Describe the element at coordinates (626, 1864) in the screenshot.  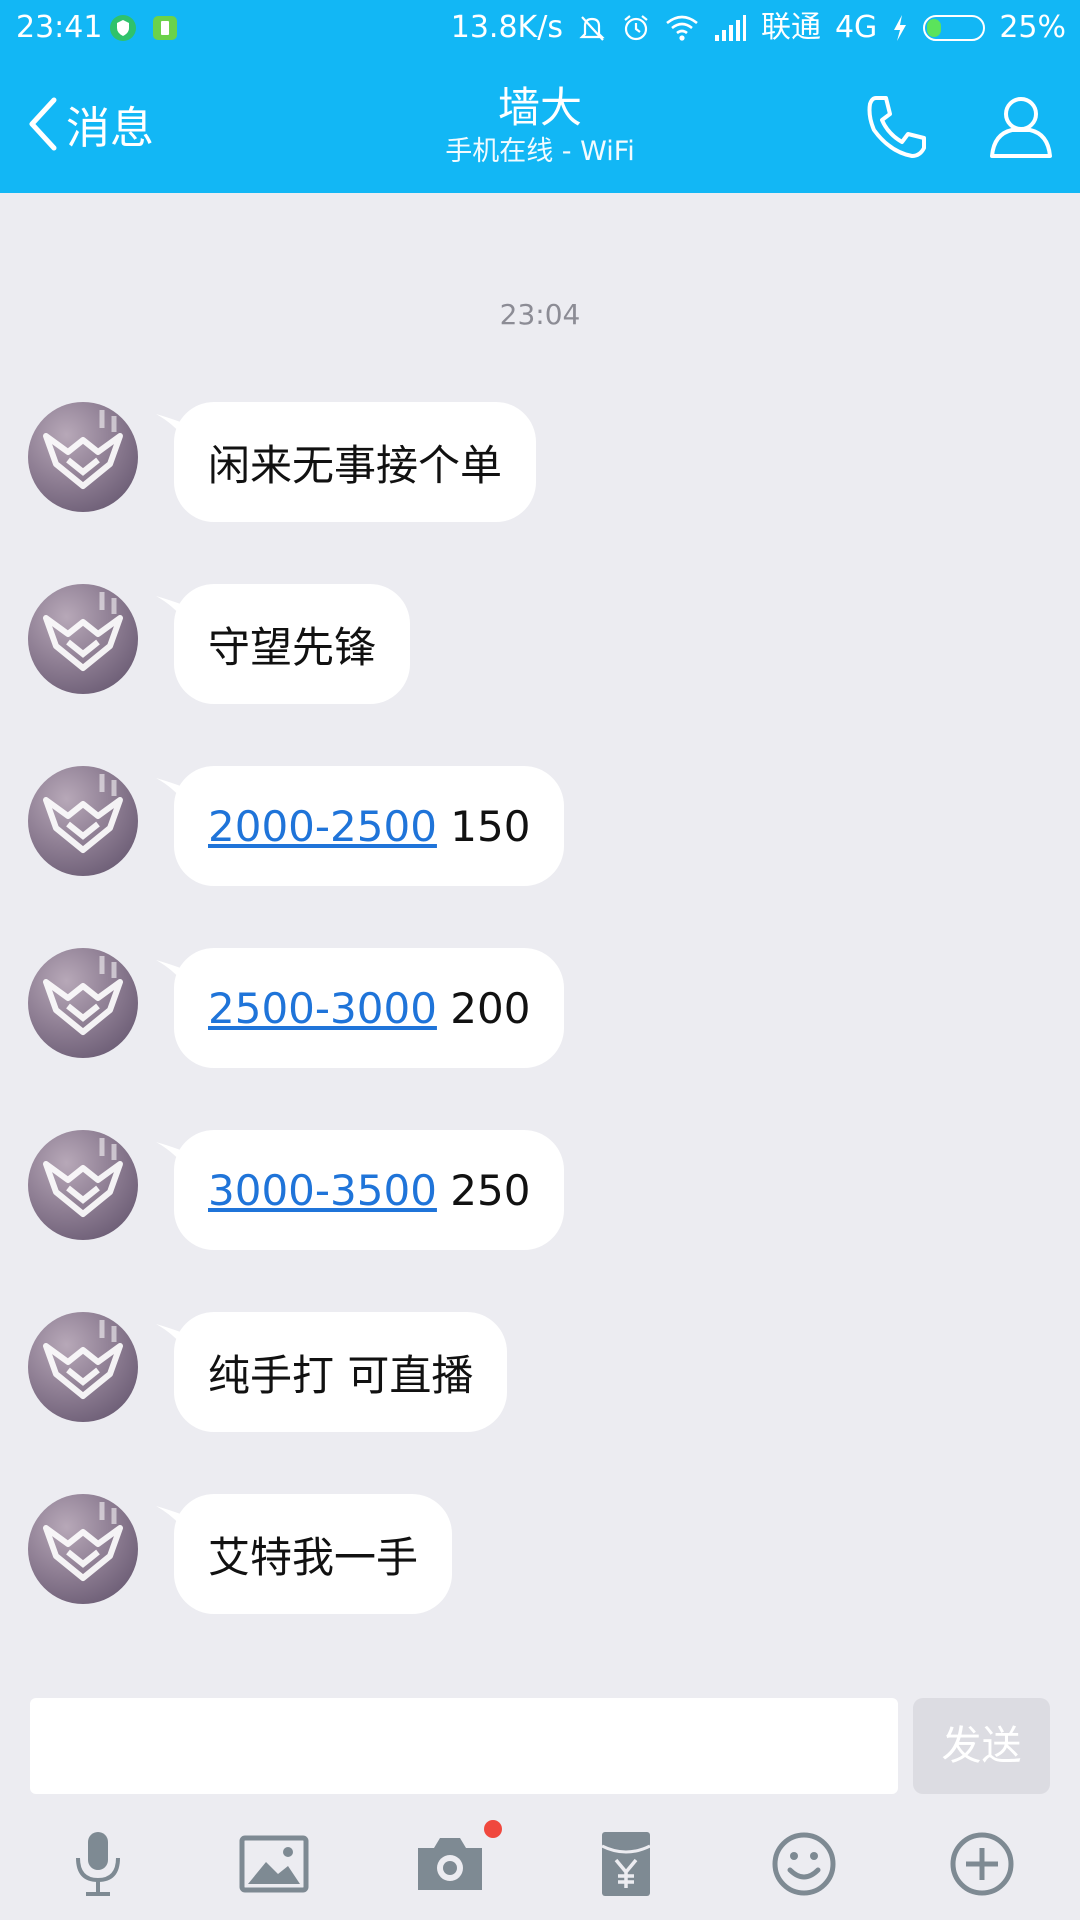
I see `red-packet-icon` at that location.